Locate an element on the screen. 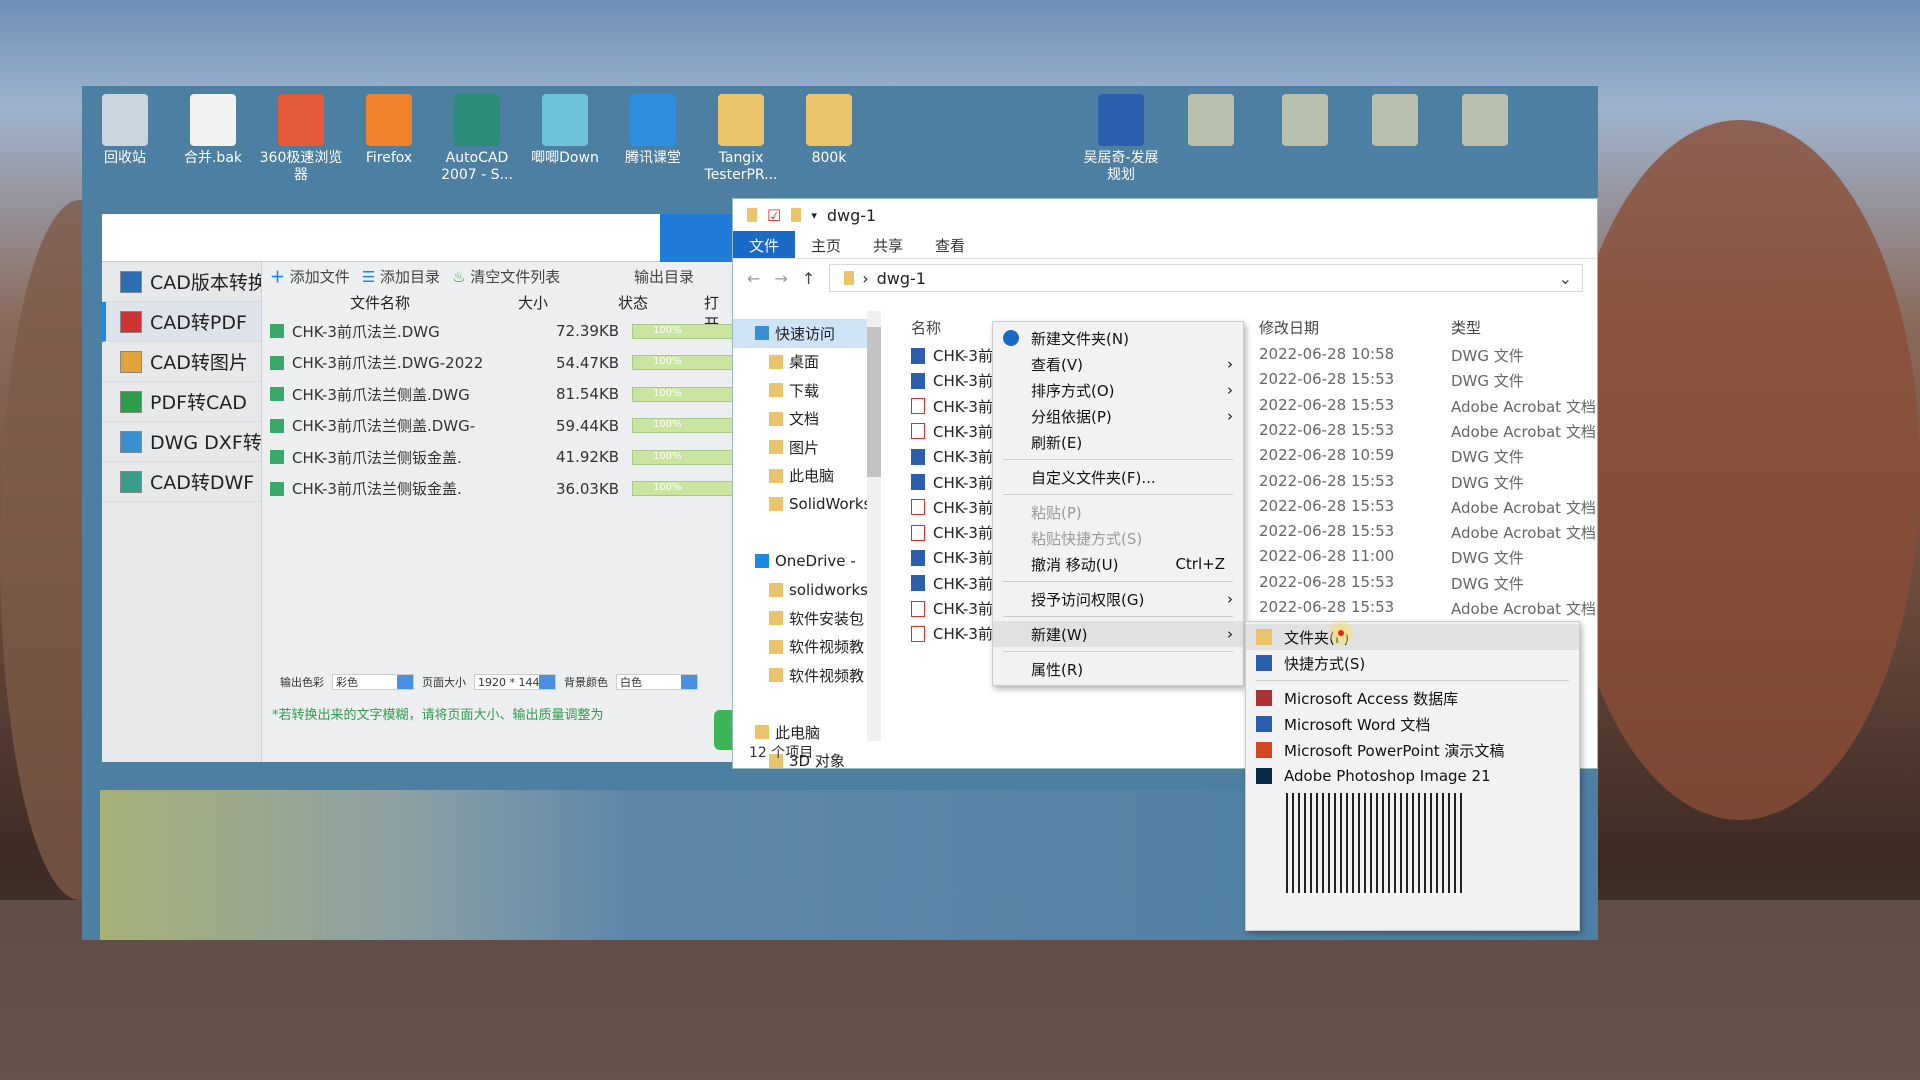  menu-item: Microsoft Word 文档 is located at coordinates (1412, 724).